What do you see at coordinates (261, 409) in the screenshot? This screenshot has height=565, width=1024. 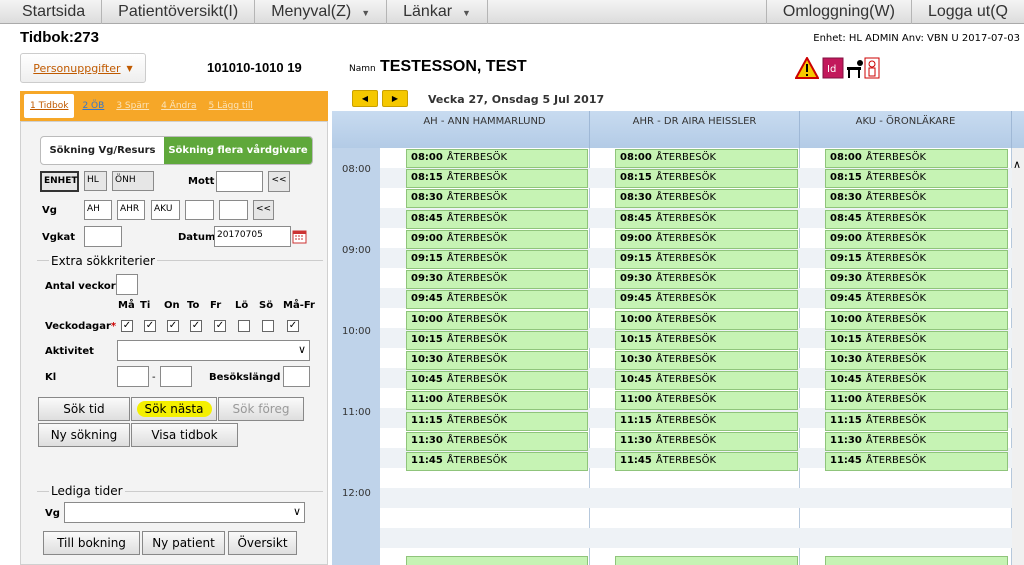 I see `sok-foreg-button: Sök föreg` at bounding box center [261, 409].